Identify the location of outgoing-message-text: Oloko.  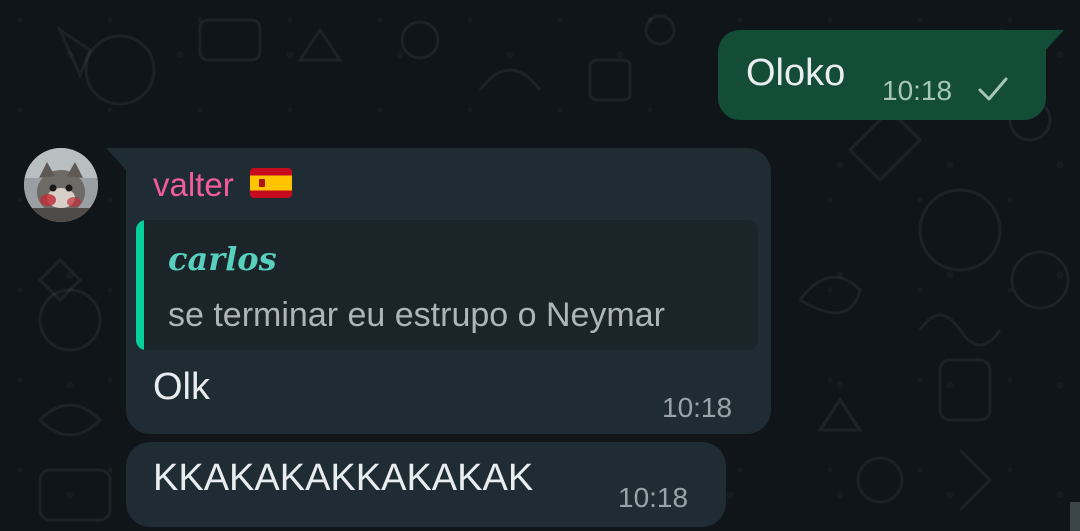
(796, 73).